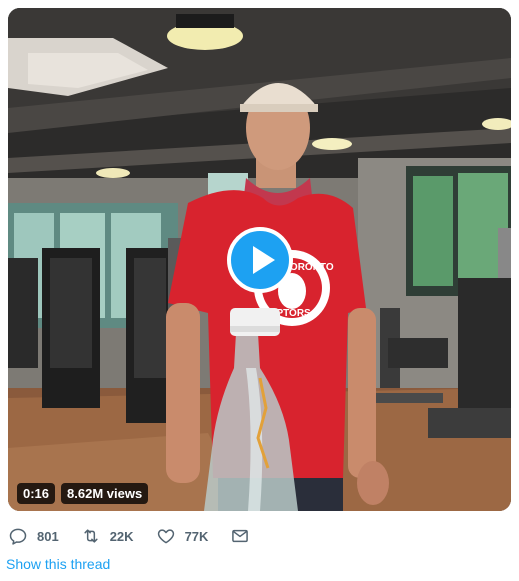 The width and height of the screenshot is (519, 581). What do you see at coordinates (105, 493) in the screenshot?
I see `view-count: 8.62M views` at bounding box center [105, 493].